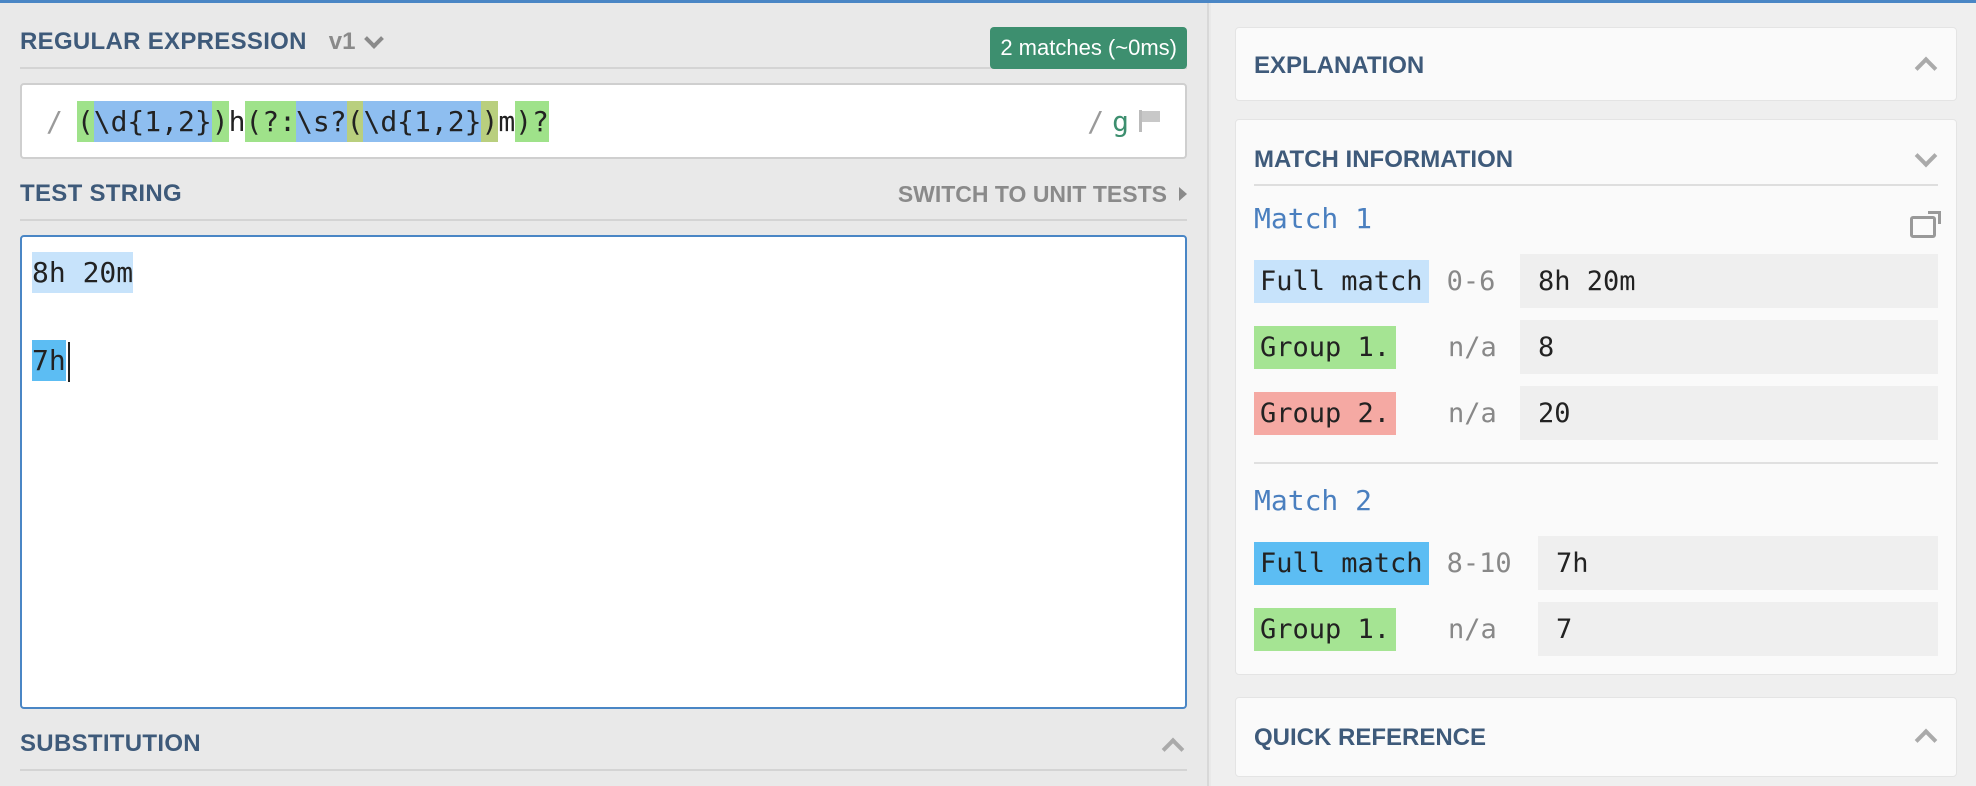 This screenshot has height=786, width=1976. I want to click on quick-reference-title: QUICK REFERENCE, so click(1370, 737).